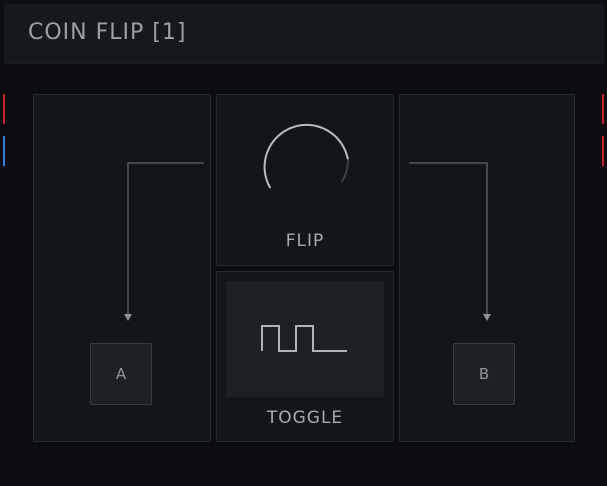 The width and height of the screenshot is (607, 486). Describe the element at coordinates (305, 418) in the screenshot. I see `toggle-label: TOGGLE` at that location.